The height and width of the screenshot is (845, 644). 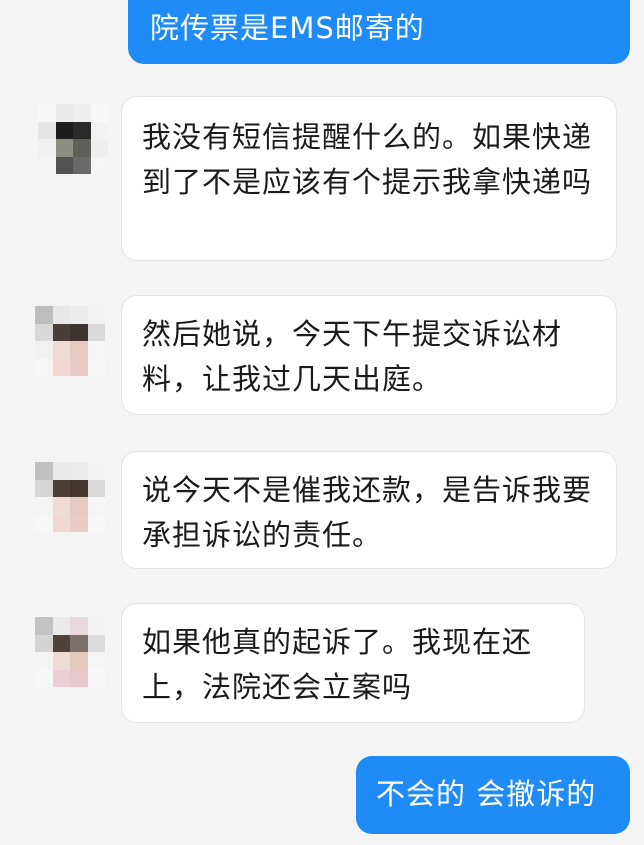 I want to click on message-text: 然后她说，今天下午提交诉讼材料，让我过几天出庭。, so click(x=352, y=356).